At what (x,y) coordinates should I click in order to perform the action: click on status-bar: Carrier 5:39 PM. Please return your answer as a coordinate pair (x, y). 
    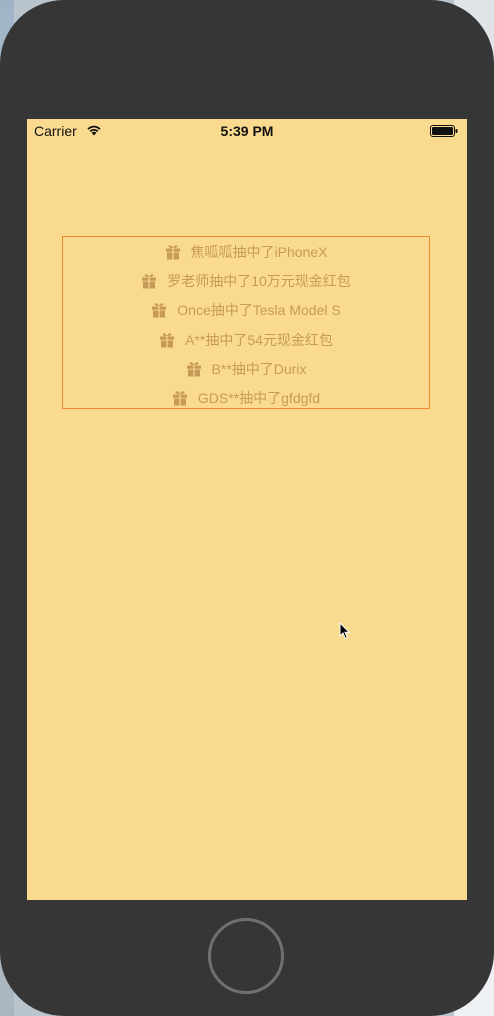
    Looking at the image, I should click on (247, 131).